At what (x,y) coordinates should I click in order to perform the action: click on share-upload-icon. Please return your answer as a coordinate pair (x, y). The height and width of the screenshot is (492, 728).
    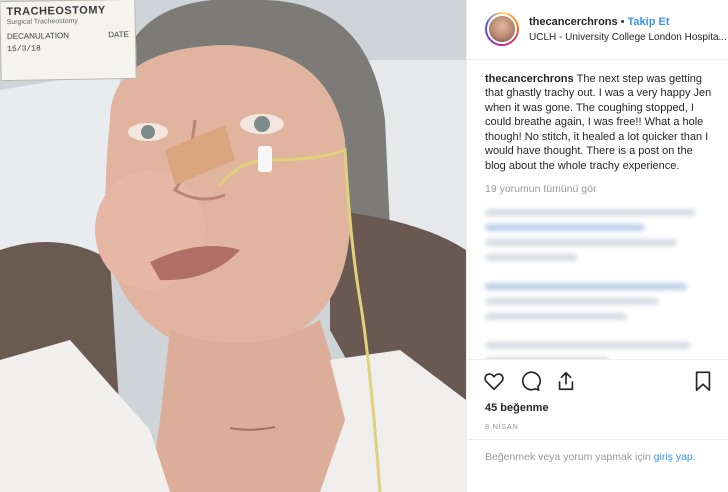
    Looking at the image, I should click on (566, 381).